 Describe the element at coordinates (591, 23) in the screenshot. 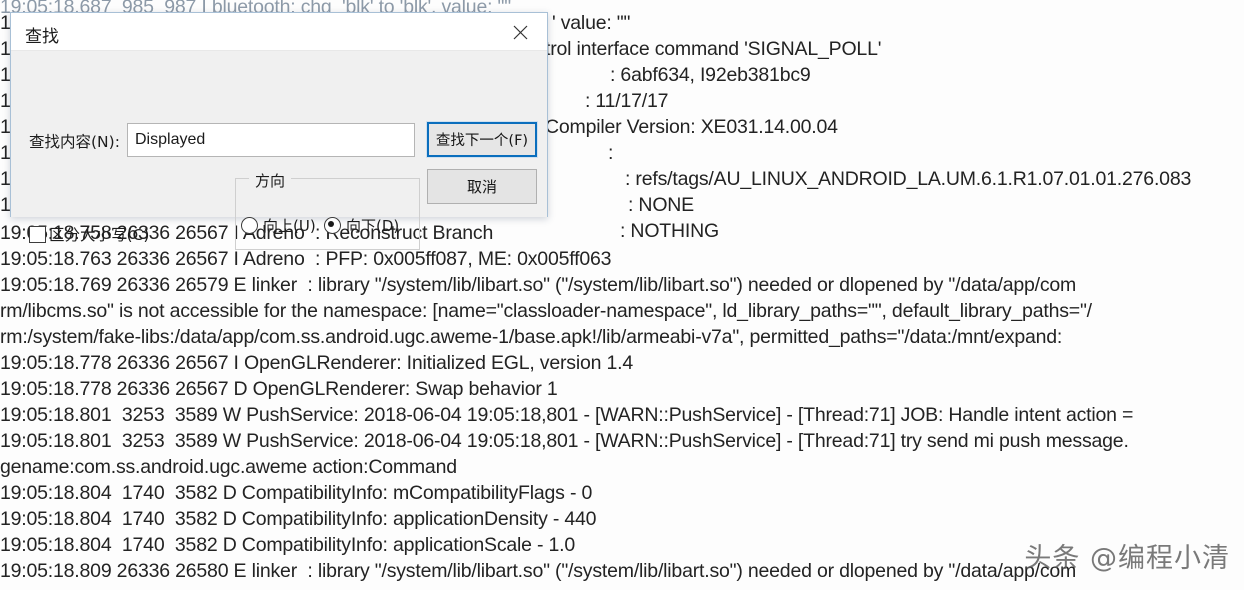

I see `log-line: ' value: ""` at that location.